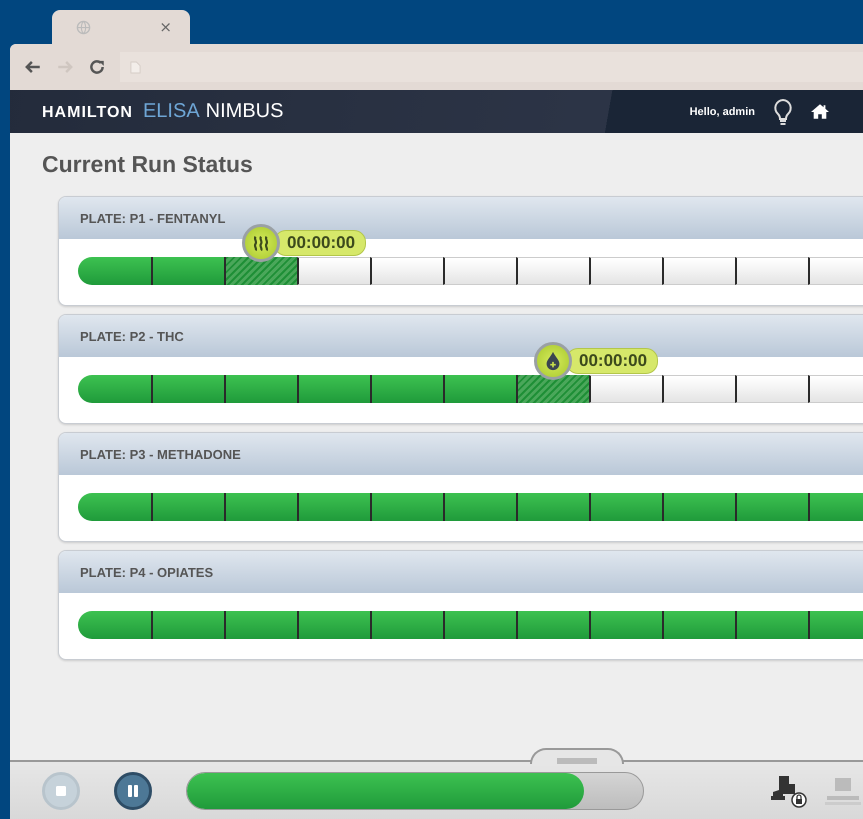 This screenshot has height=819, width=863. What do you see at coordinates (165, 27) in the screenshot?
I see `close-icon: ×` at bounding box center [165, 27].